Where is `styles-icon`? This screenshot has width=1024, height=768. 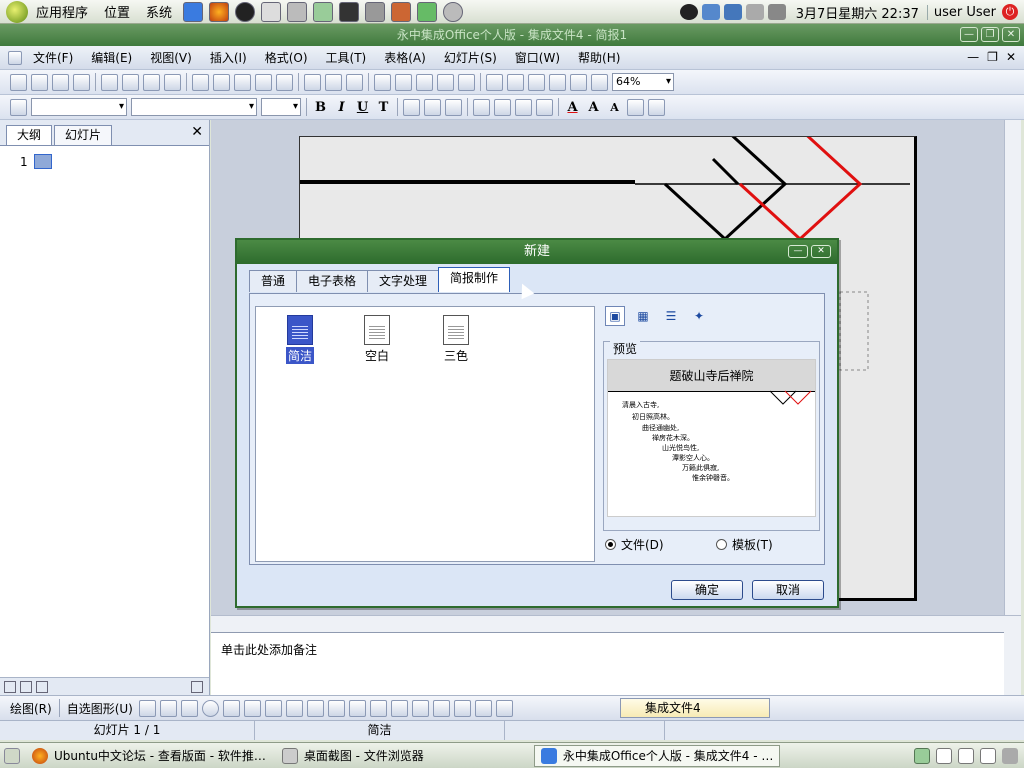
styles-icon is located at coordinates (18, 107).